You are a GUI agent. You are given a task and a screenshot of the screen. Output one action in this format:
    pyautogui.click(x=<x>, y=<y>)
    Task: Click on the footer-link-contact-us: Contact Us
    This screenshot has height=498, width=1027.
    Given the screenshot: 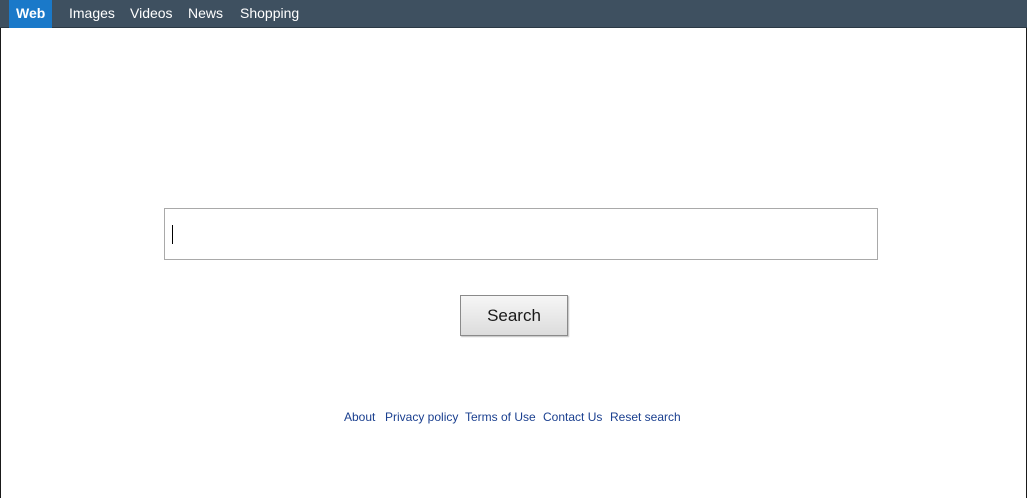 What is the action you would take?
    pyautogui.click(x=572, y=417)
    